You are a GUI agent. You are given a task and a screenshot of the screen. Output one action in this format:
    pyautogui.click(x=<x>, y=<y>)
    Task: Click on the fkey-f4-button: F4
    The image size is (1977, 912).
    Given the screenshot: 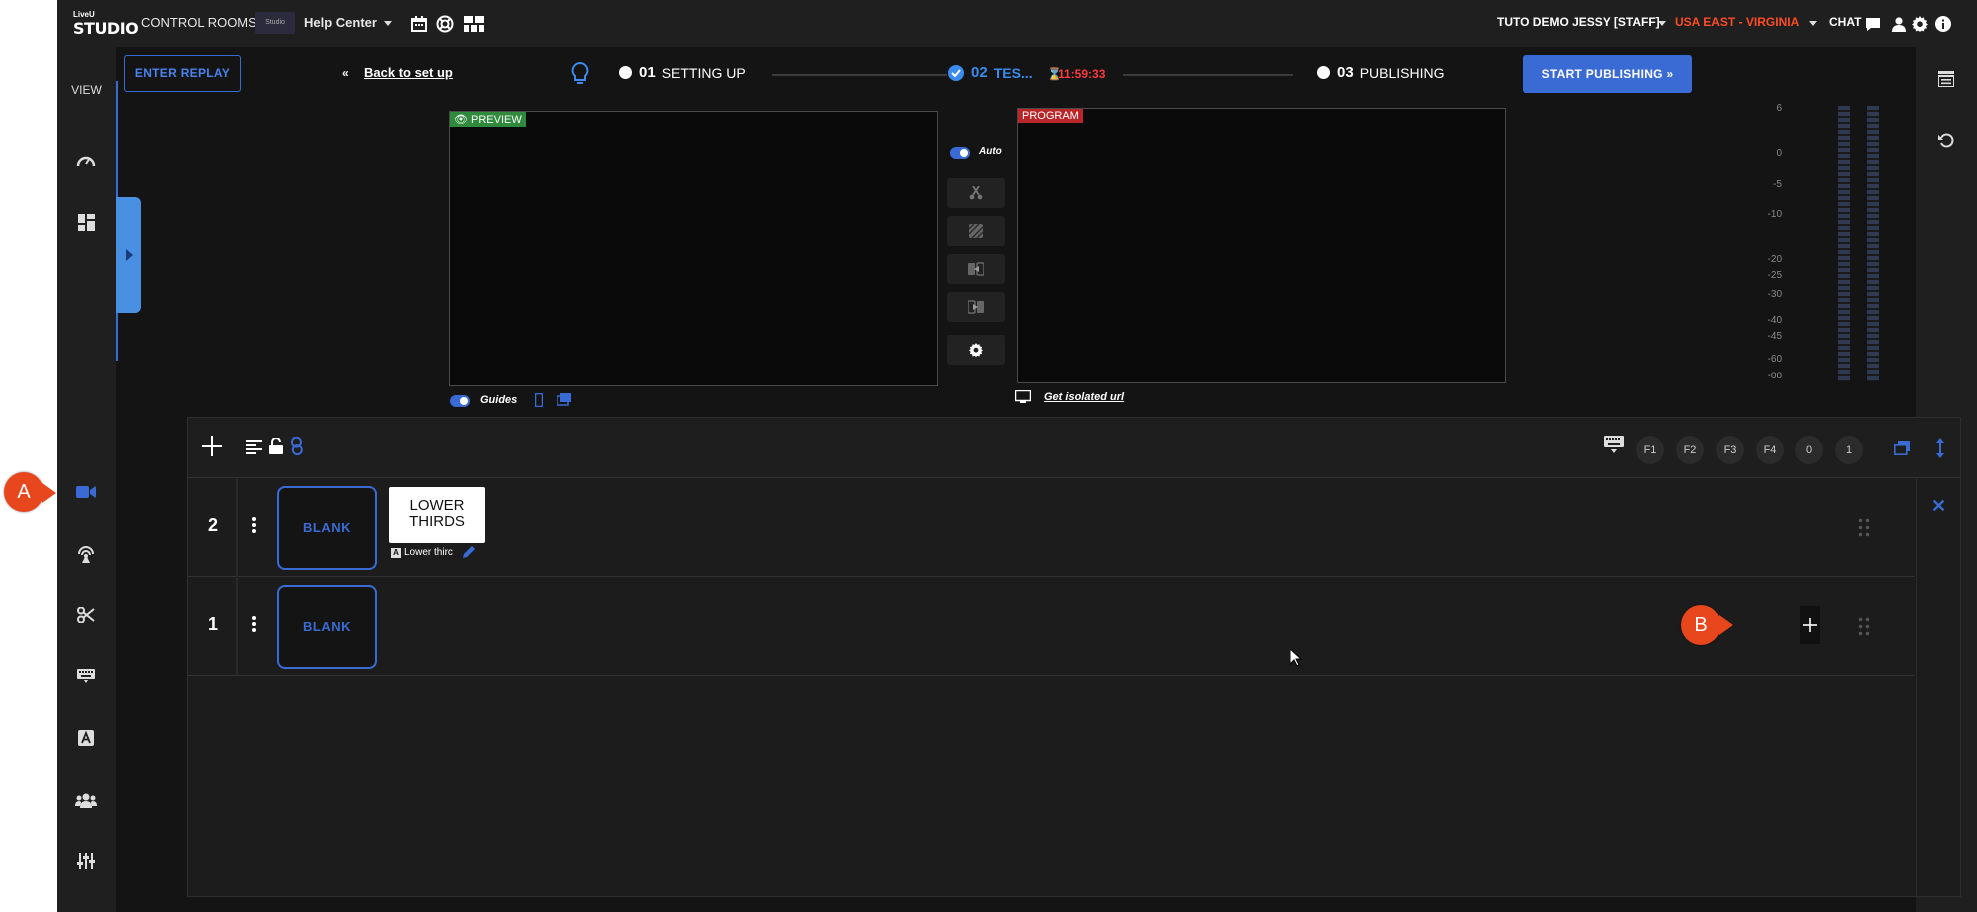 What is the action you would take?
    pyautogui.click(x=1770, y=450)
    